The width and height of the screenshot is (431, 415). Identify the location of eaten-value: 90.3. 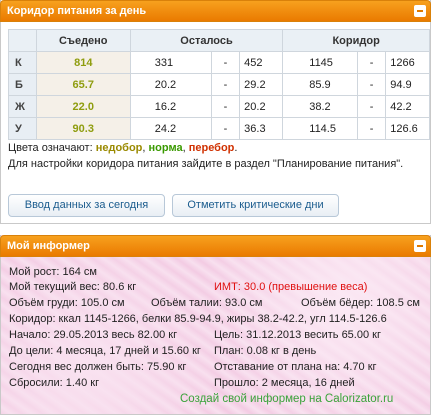
(83, 128).